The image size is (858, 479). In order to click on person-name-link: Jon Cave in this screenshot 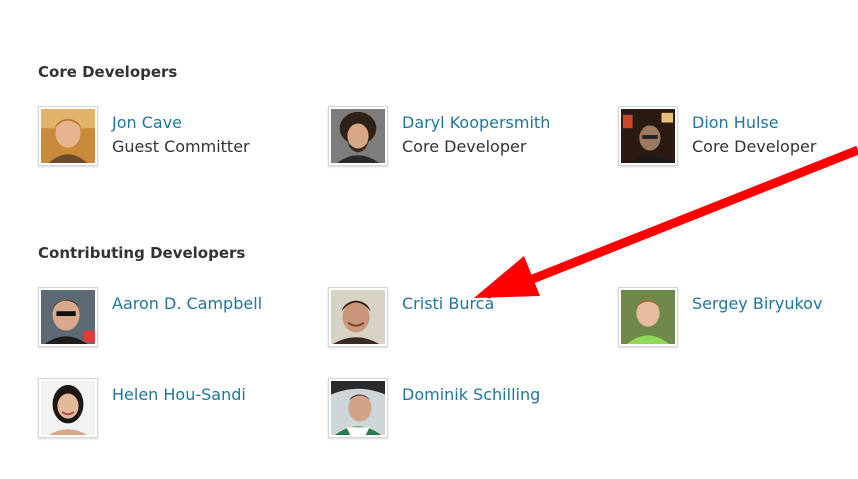, I will do `click(147, 122)`.